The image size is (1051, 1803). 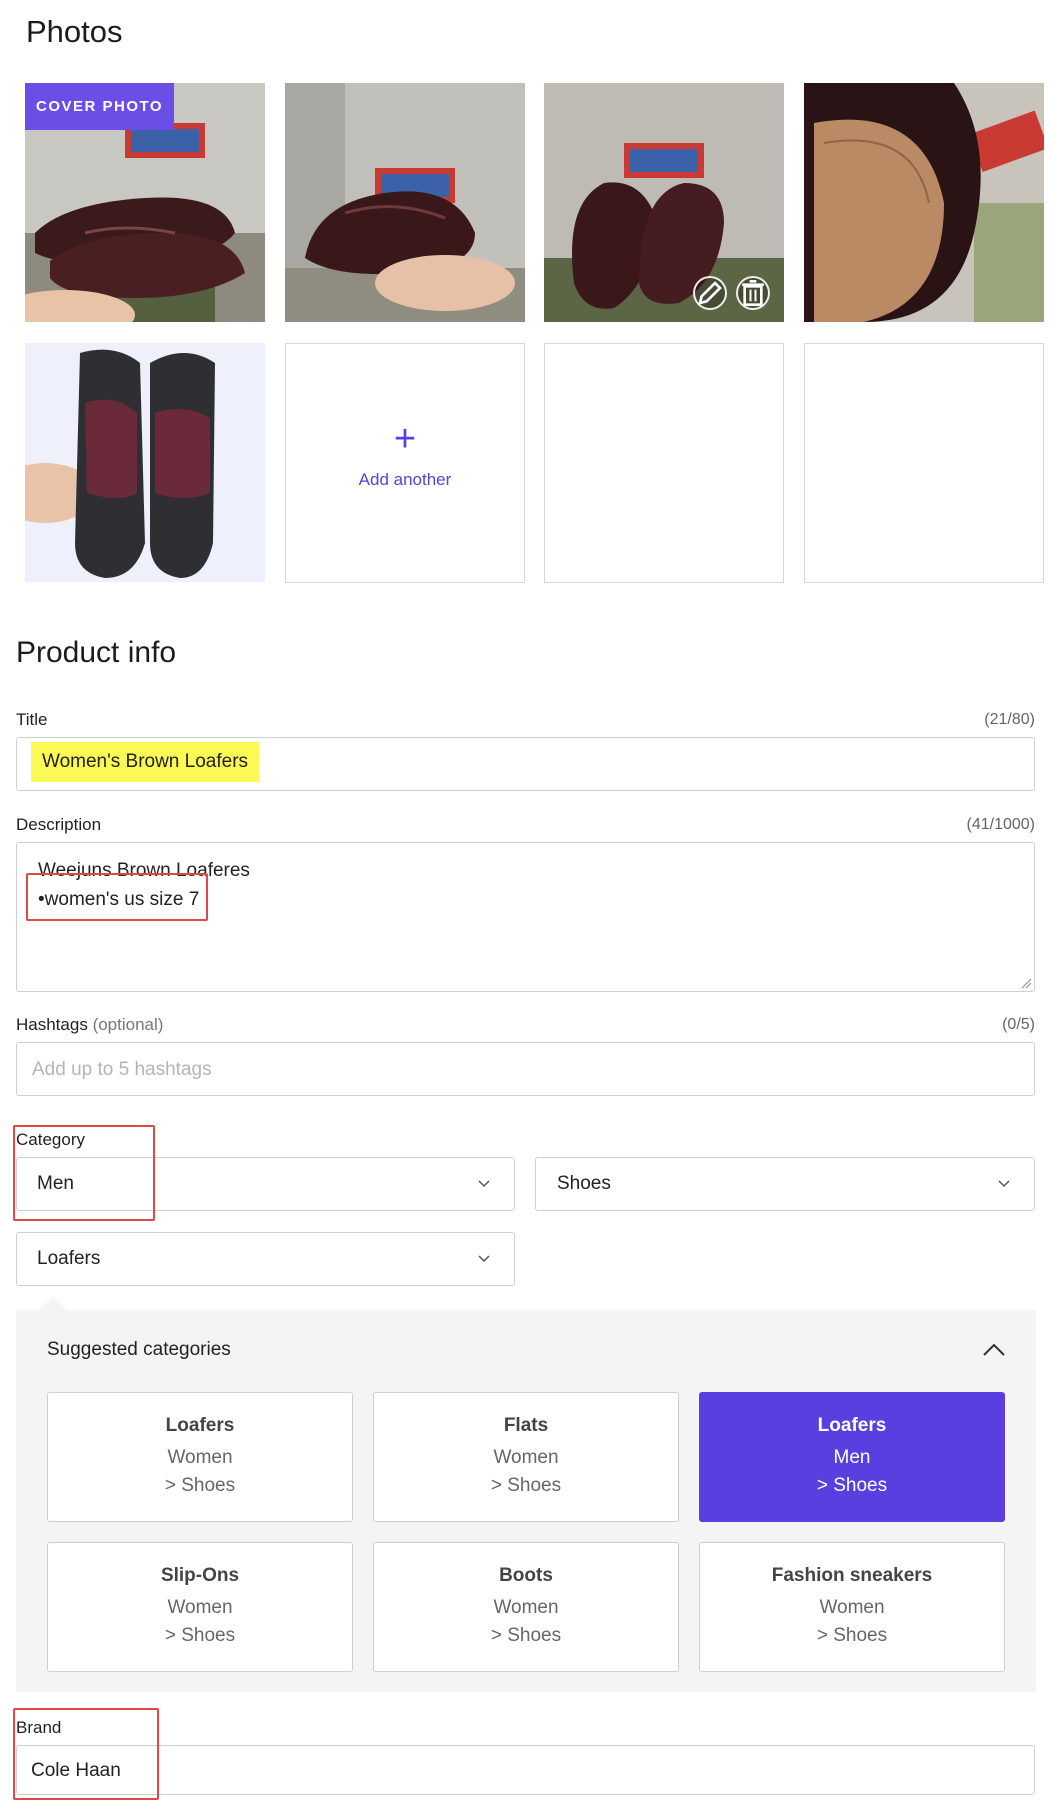 I want to click on add-another-label: Add another, so click(x=405, y=479).